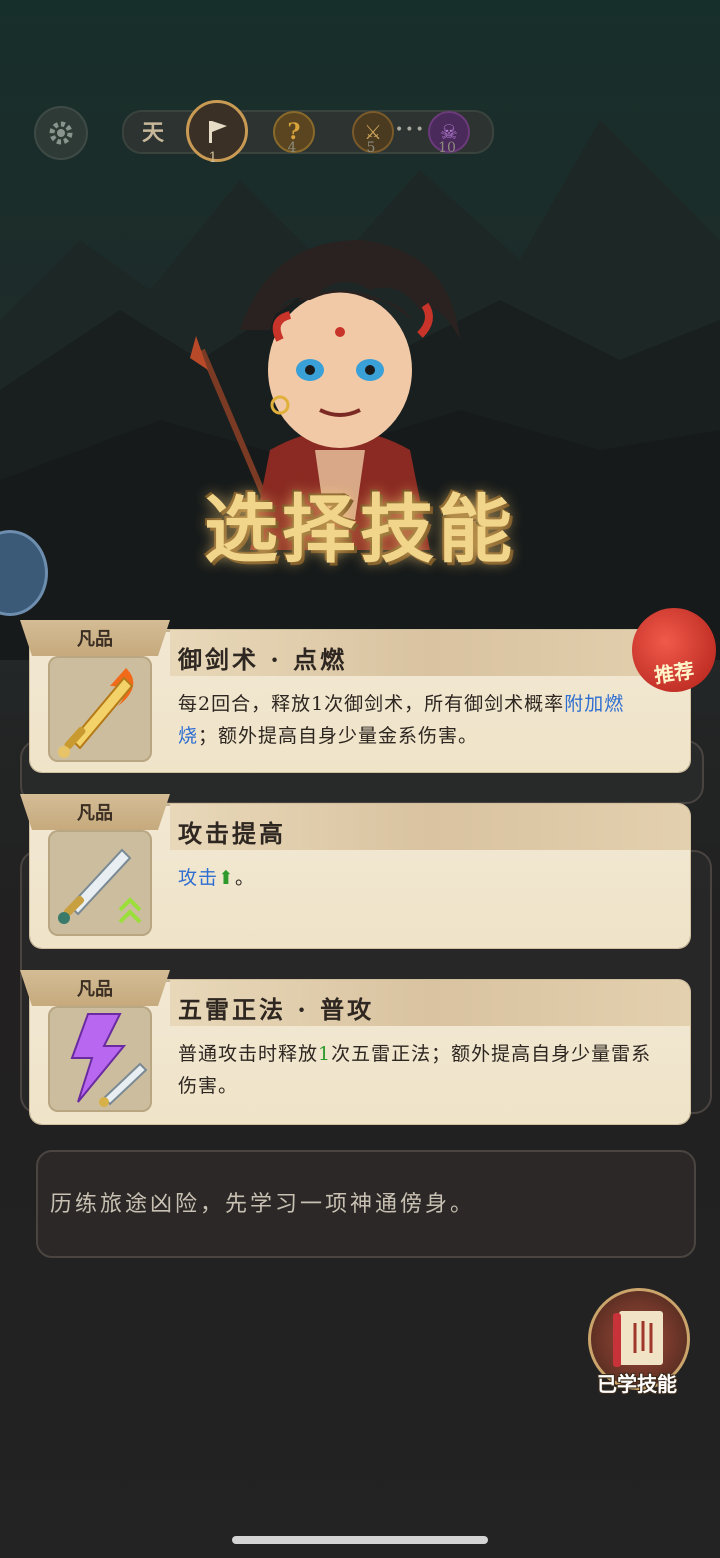 This screenshot has width=720, height=1558. I want to click on lightning-sword-icon, so click(109, 1060).